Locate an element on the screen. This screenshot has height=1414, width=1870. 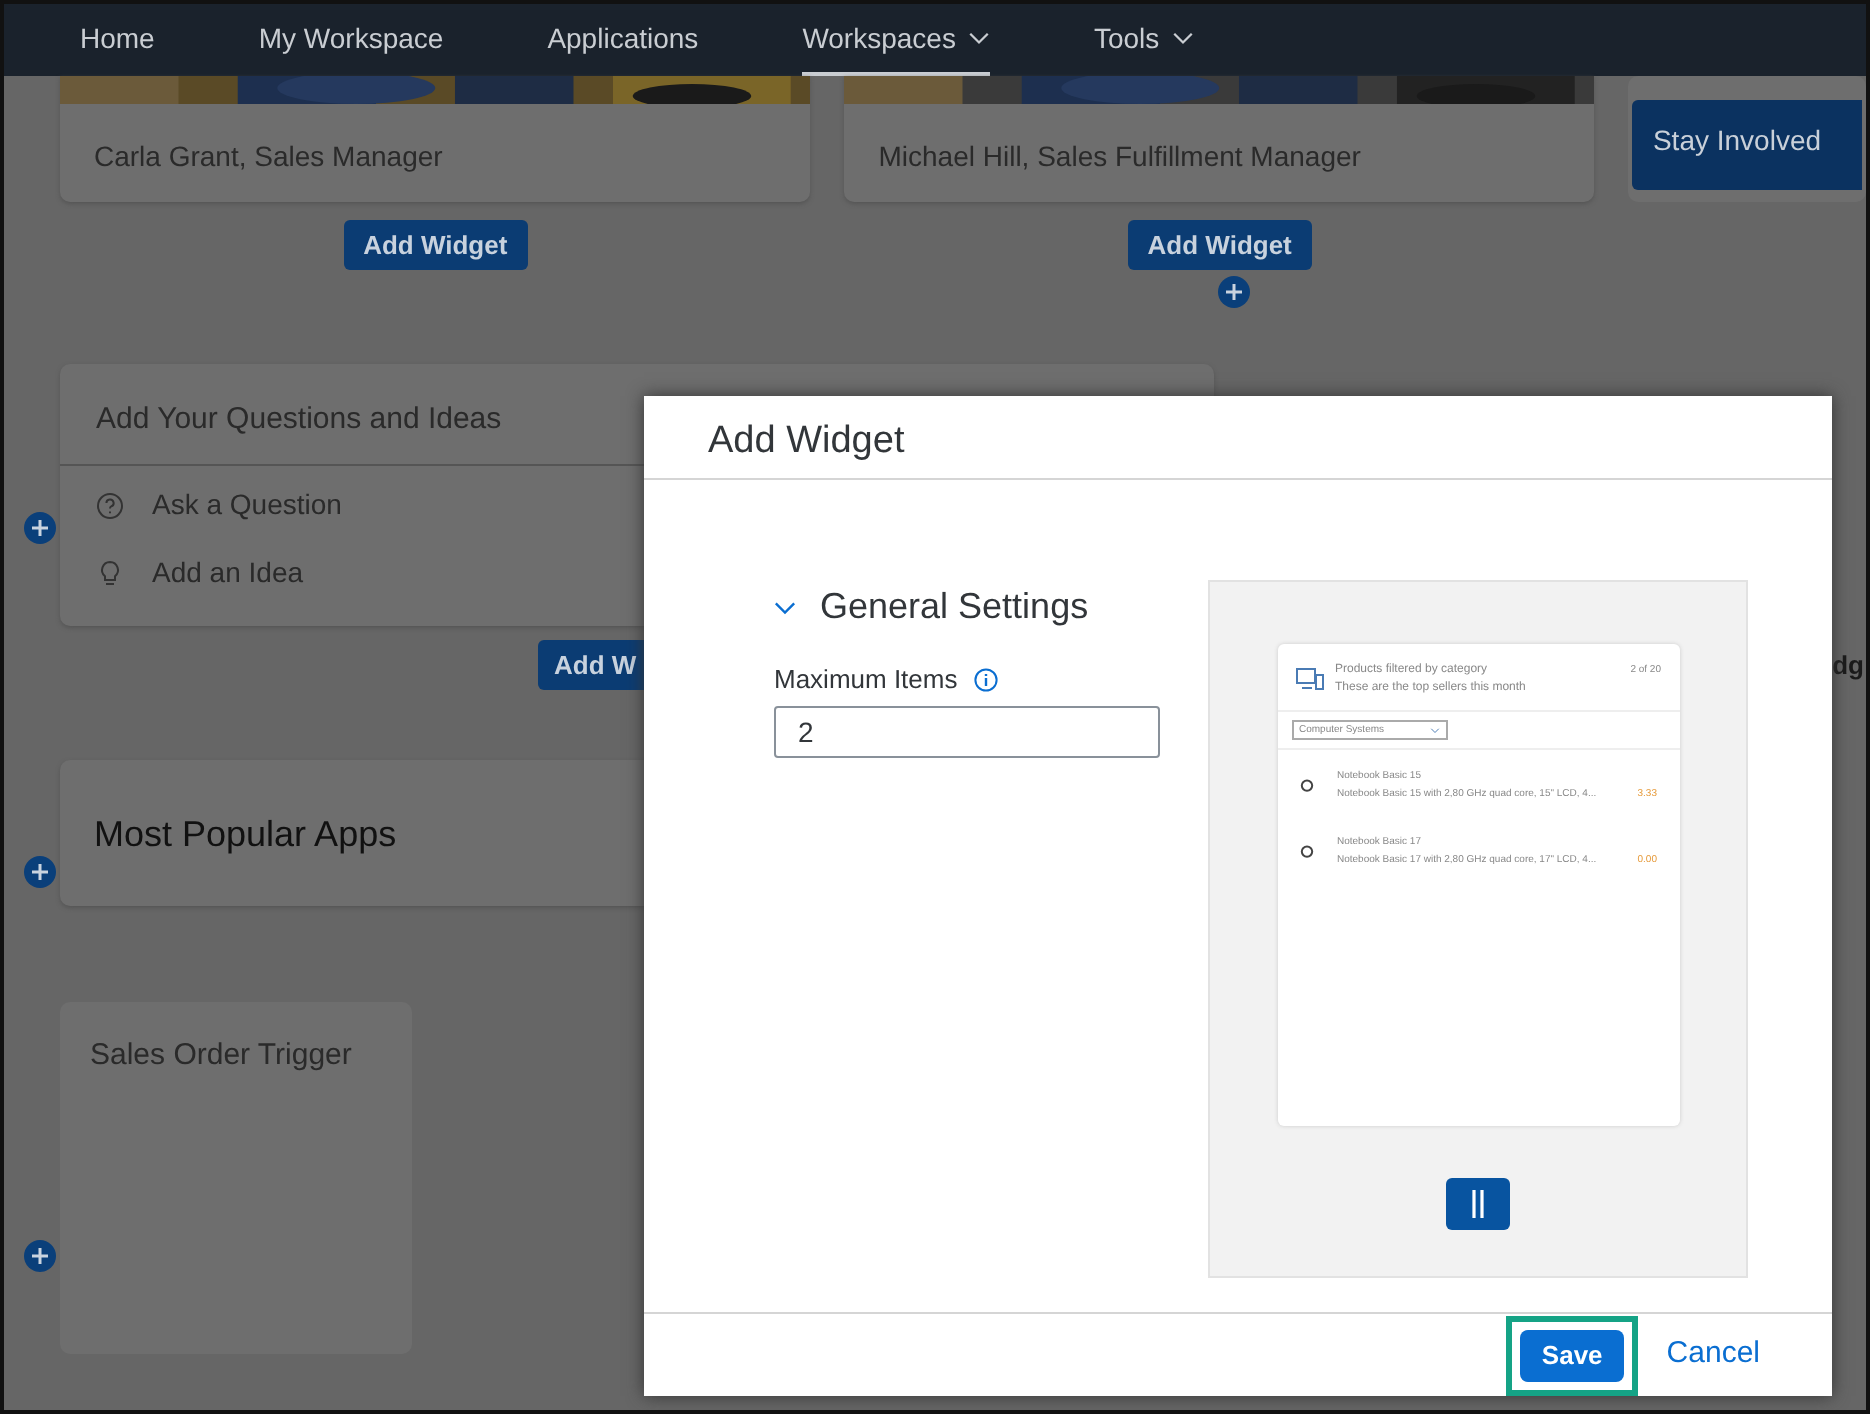
lightbulb-icon is located at coordinates (110, 573).